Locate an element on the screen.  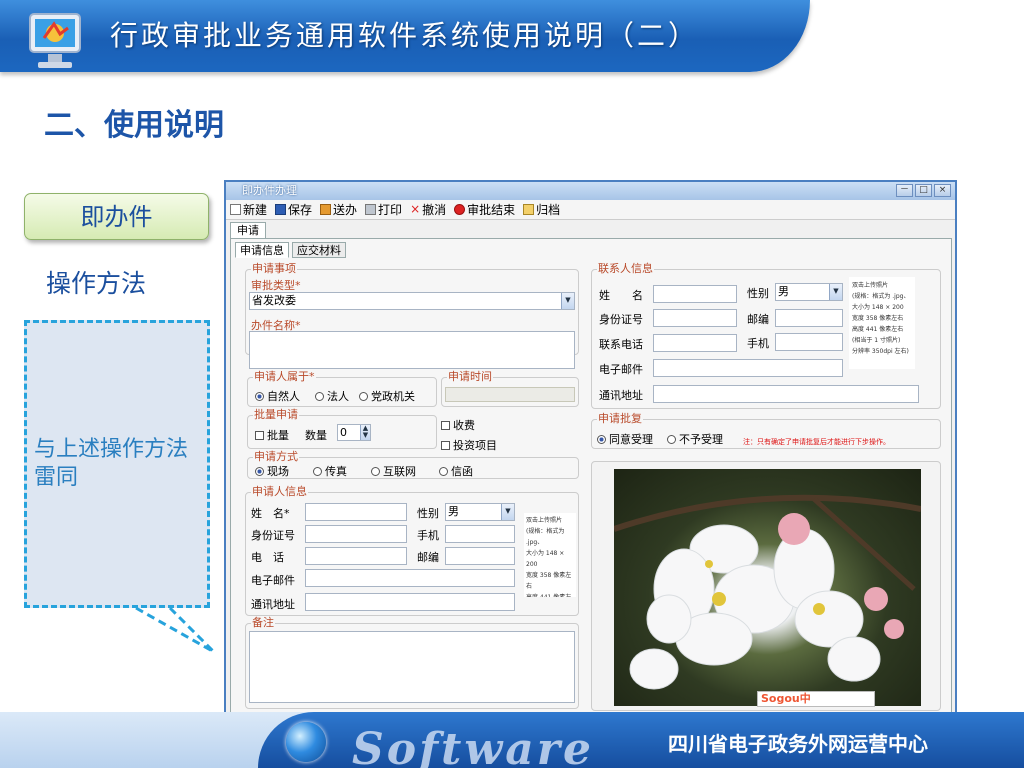
contact-id-input is located at coordinates (695, 318).